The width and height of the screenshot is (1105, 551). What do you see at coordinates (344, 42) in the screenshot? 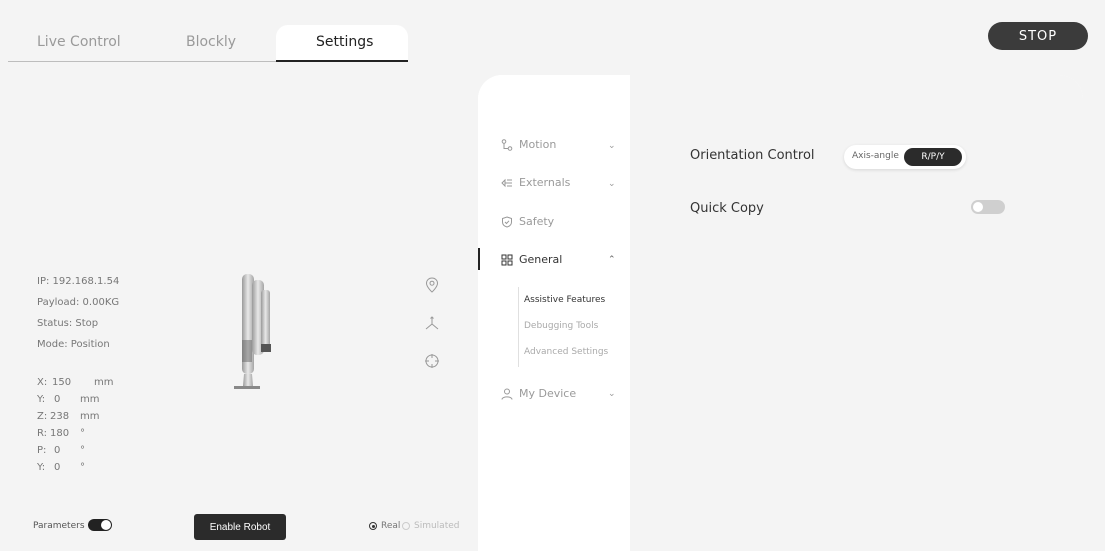
I see `tab-settings: Settings` at bounding box center [344, 42].